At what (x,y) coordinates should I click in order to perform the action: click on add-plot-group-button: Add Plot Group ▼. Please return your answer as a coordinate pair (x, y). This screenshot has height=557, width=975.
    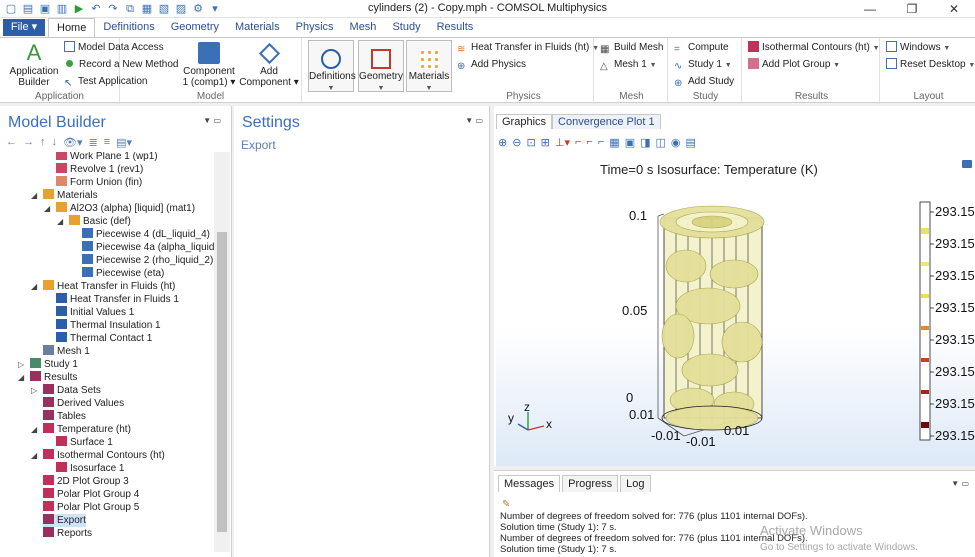
    Looking at the image, I should click on (794, 65).